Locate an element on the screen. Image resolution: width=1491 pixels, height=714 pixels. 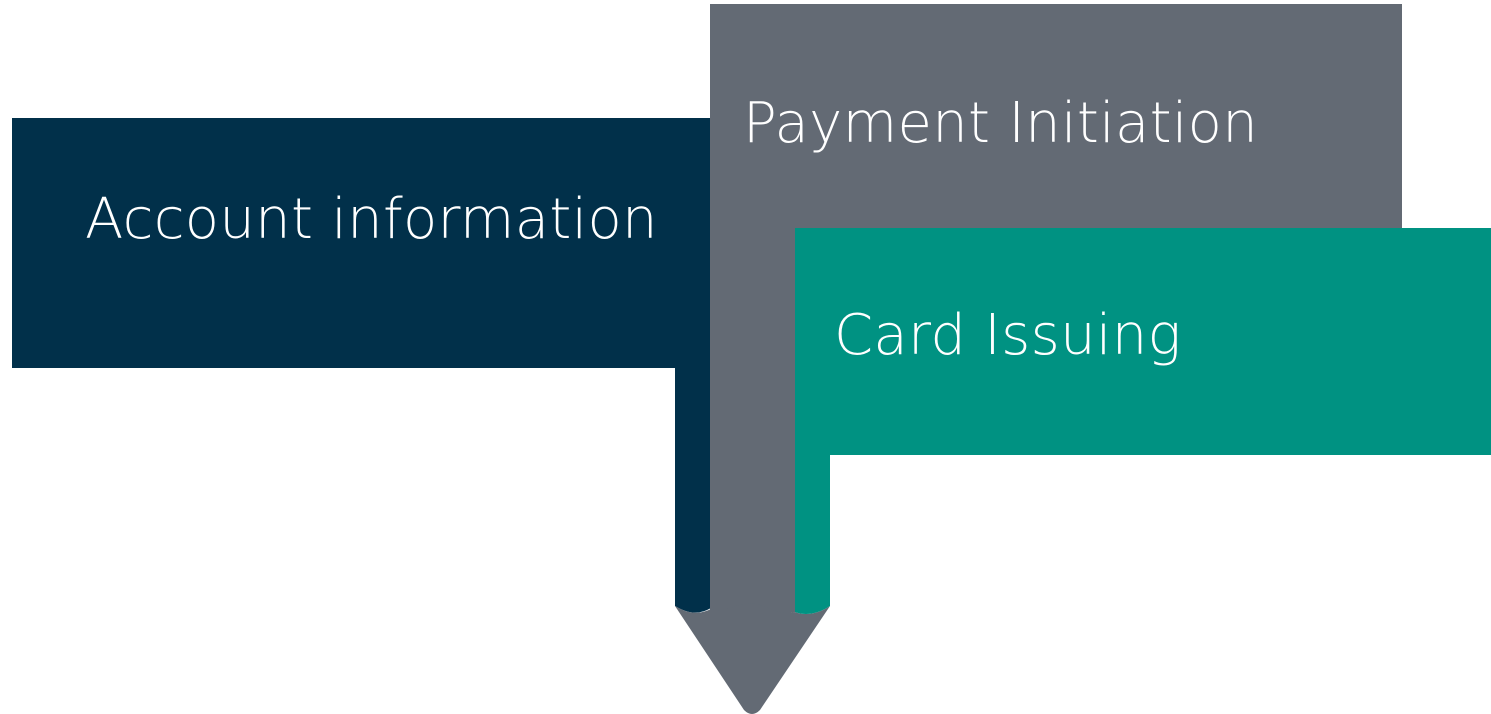
arrow-head is located at coordinates (752, 658).